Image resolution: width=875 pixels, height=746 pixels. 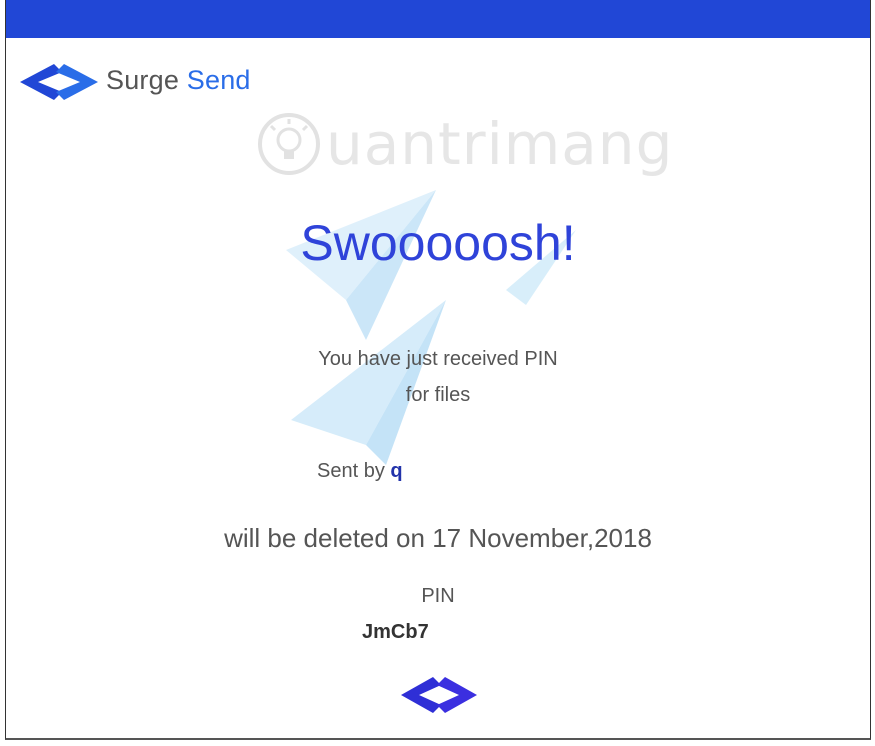 I want to click on sent-by: Sent by q, so click(x=360, y=471).